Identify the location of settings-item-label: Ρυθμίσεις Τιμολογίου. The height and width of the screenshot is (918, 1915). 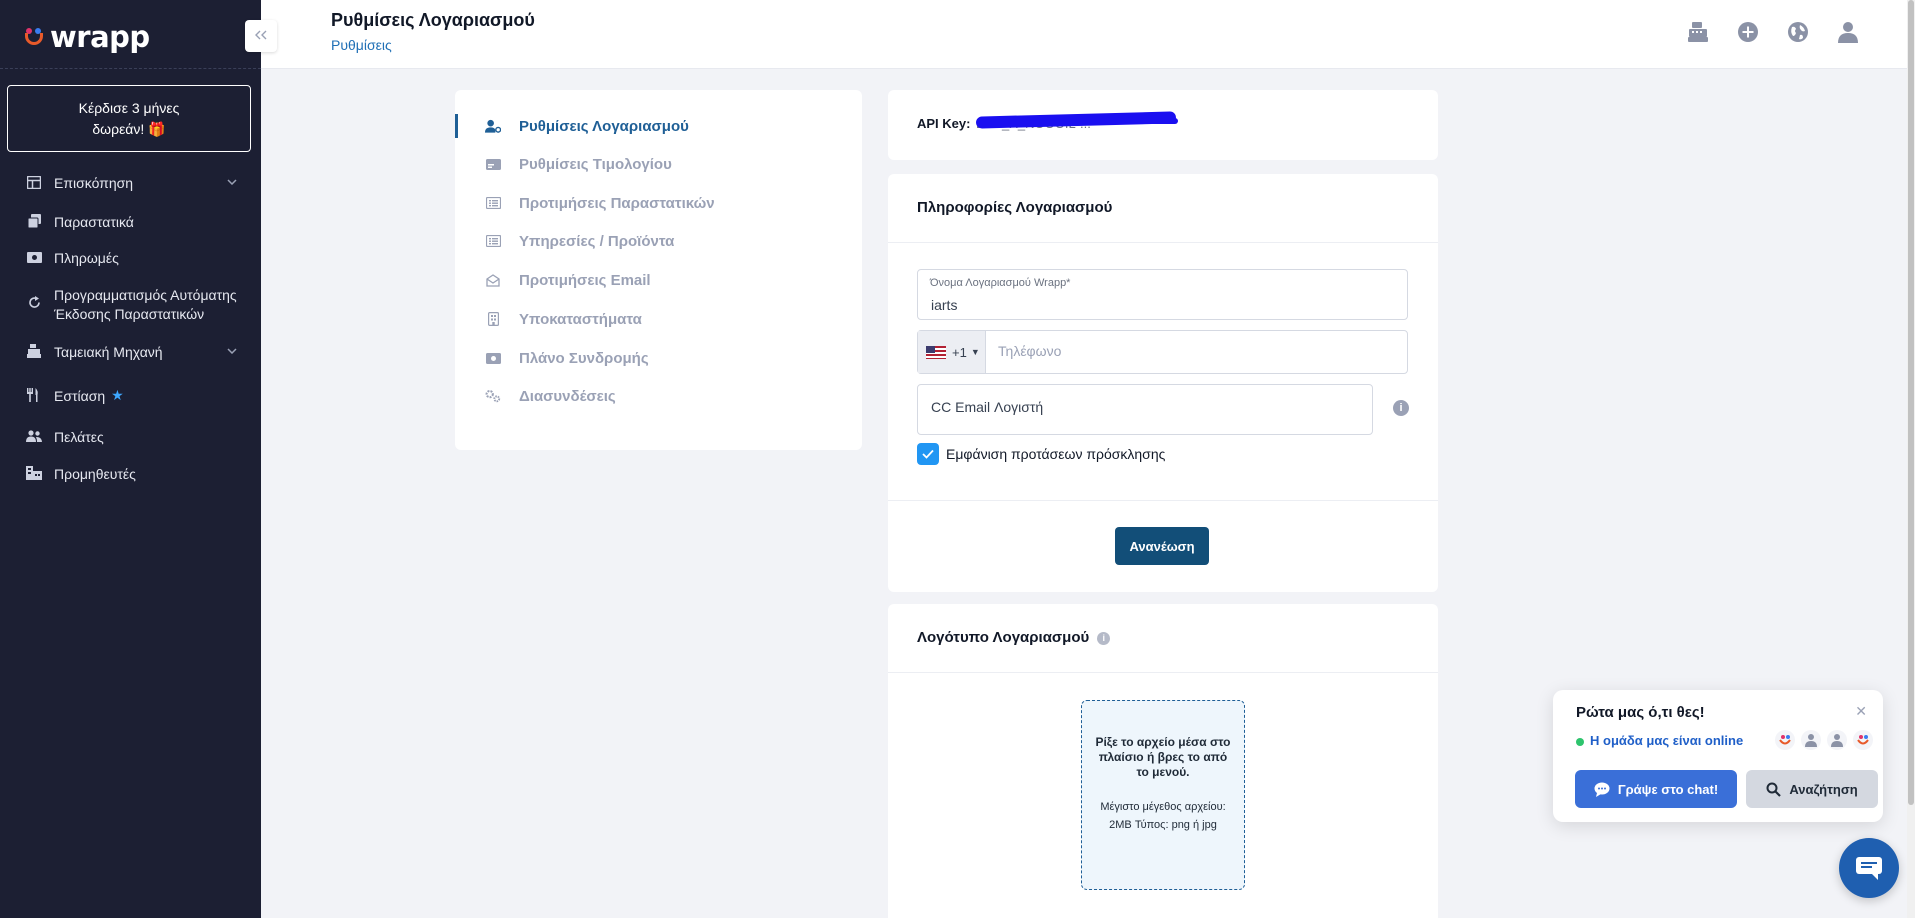
(595, 164).